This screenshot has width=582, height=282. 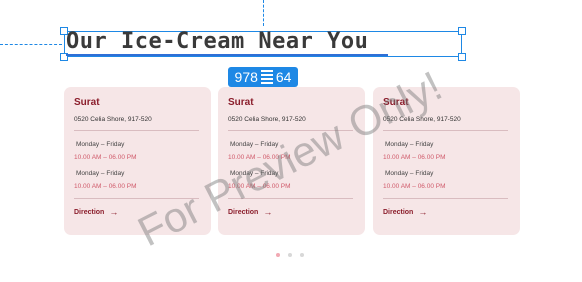 I want to click on carousel-pagination, so click(x=290, y=255).